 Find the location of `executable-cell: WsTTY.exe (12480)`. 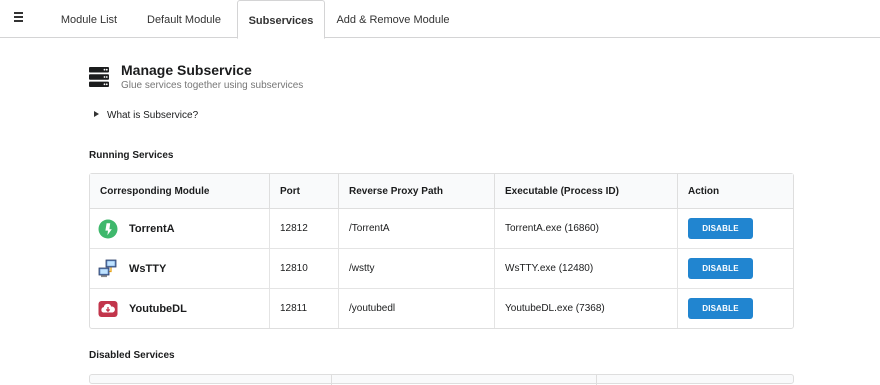

executable-cell: WsTTY.exe (12480) is located at coordinates (585, 269).